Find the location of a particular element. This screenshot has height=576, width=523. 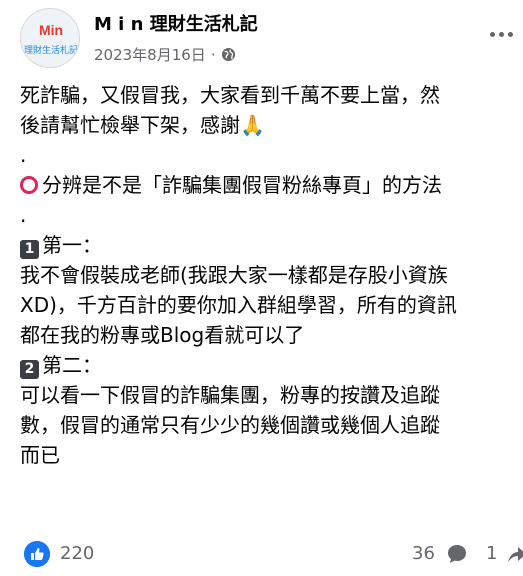

post-line: 後請幫忙檢舉下架，感謝🙏 is located at coordinates (142, 125).